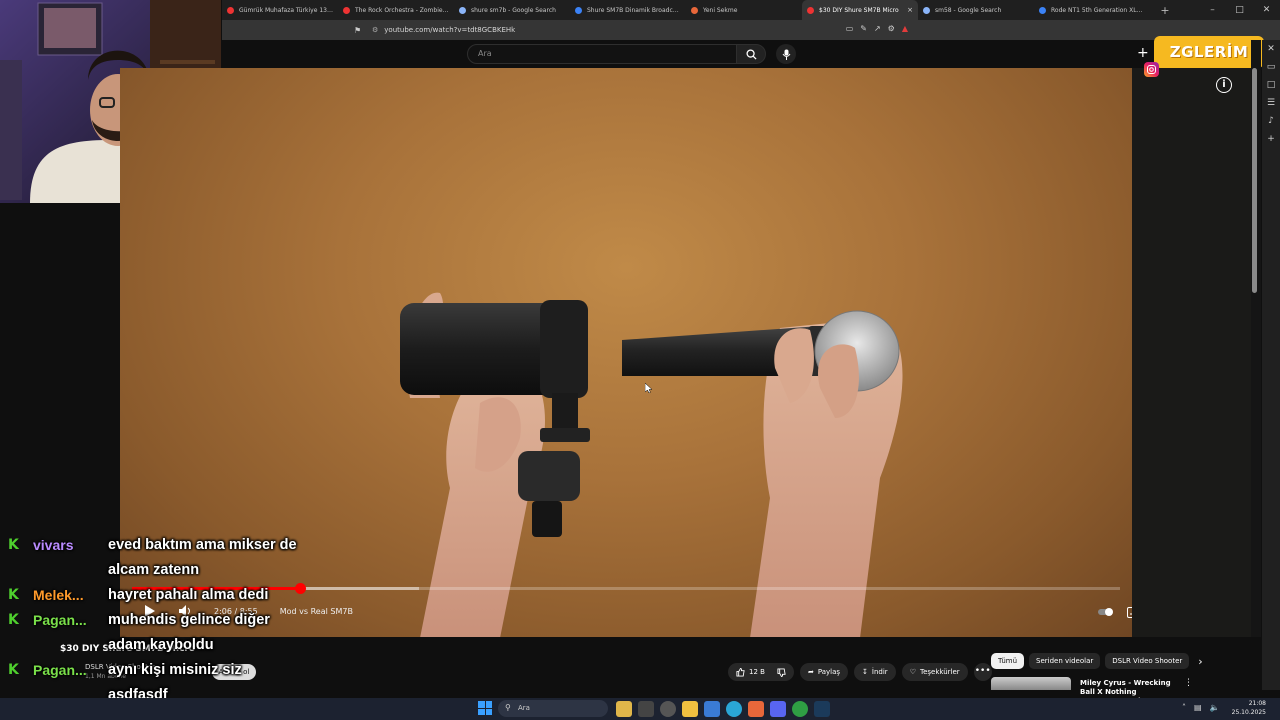 The width and height of the screenshot is (1280, 720). What do you see at coordinates (1098, 10) in the screenshot?
I see `tab-title: Rode NT1 5th Generation XLR/USB` at bounding box center [1098, 10].